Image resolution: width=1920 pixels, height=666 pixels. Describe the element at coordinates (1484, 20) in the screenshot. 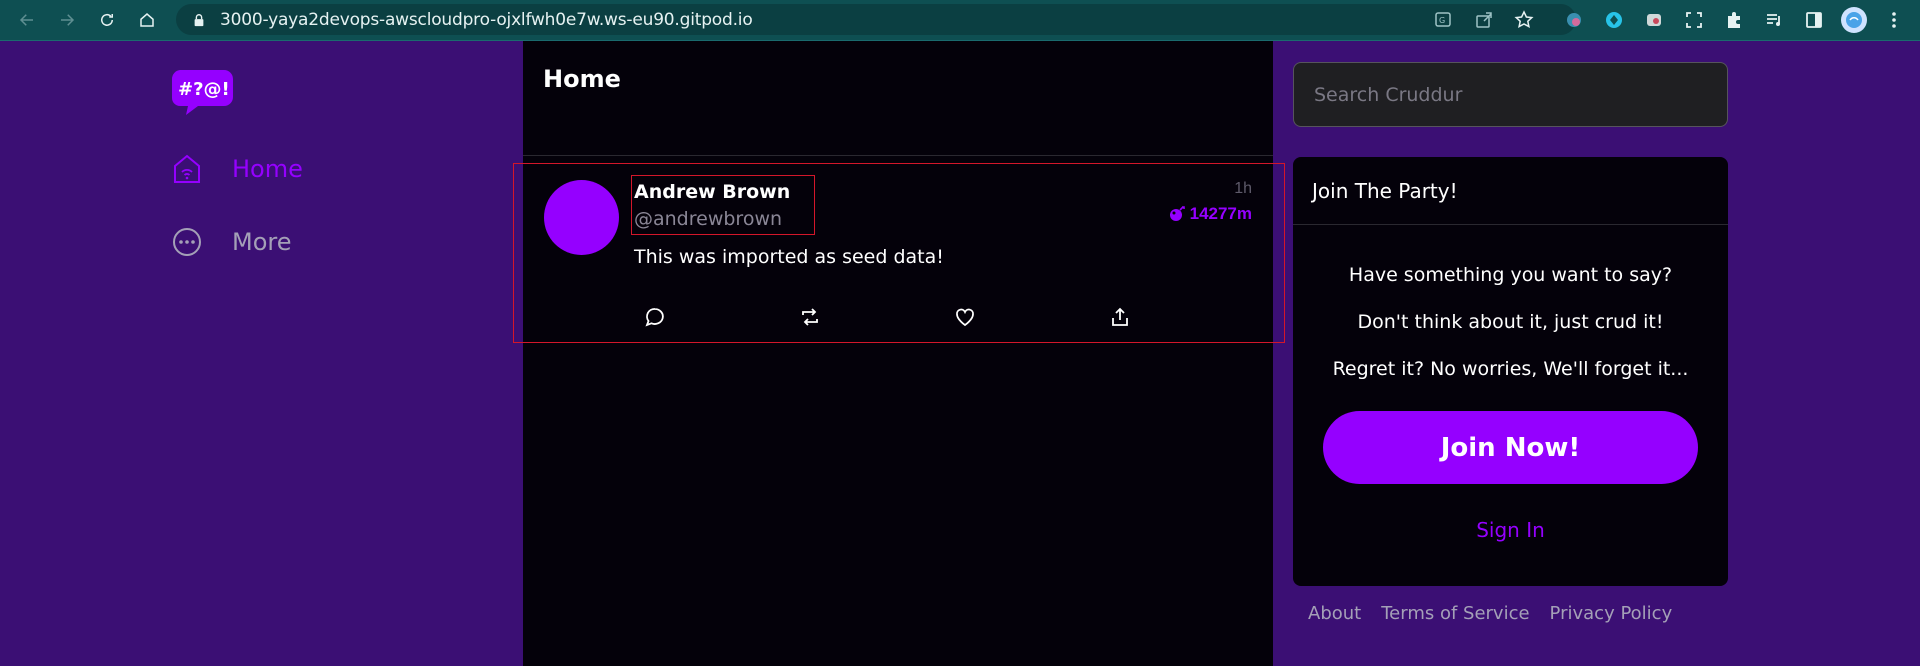

I see `share-page-icon` at that location.